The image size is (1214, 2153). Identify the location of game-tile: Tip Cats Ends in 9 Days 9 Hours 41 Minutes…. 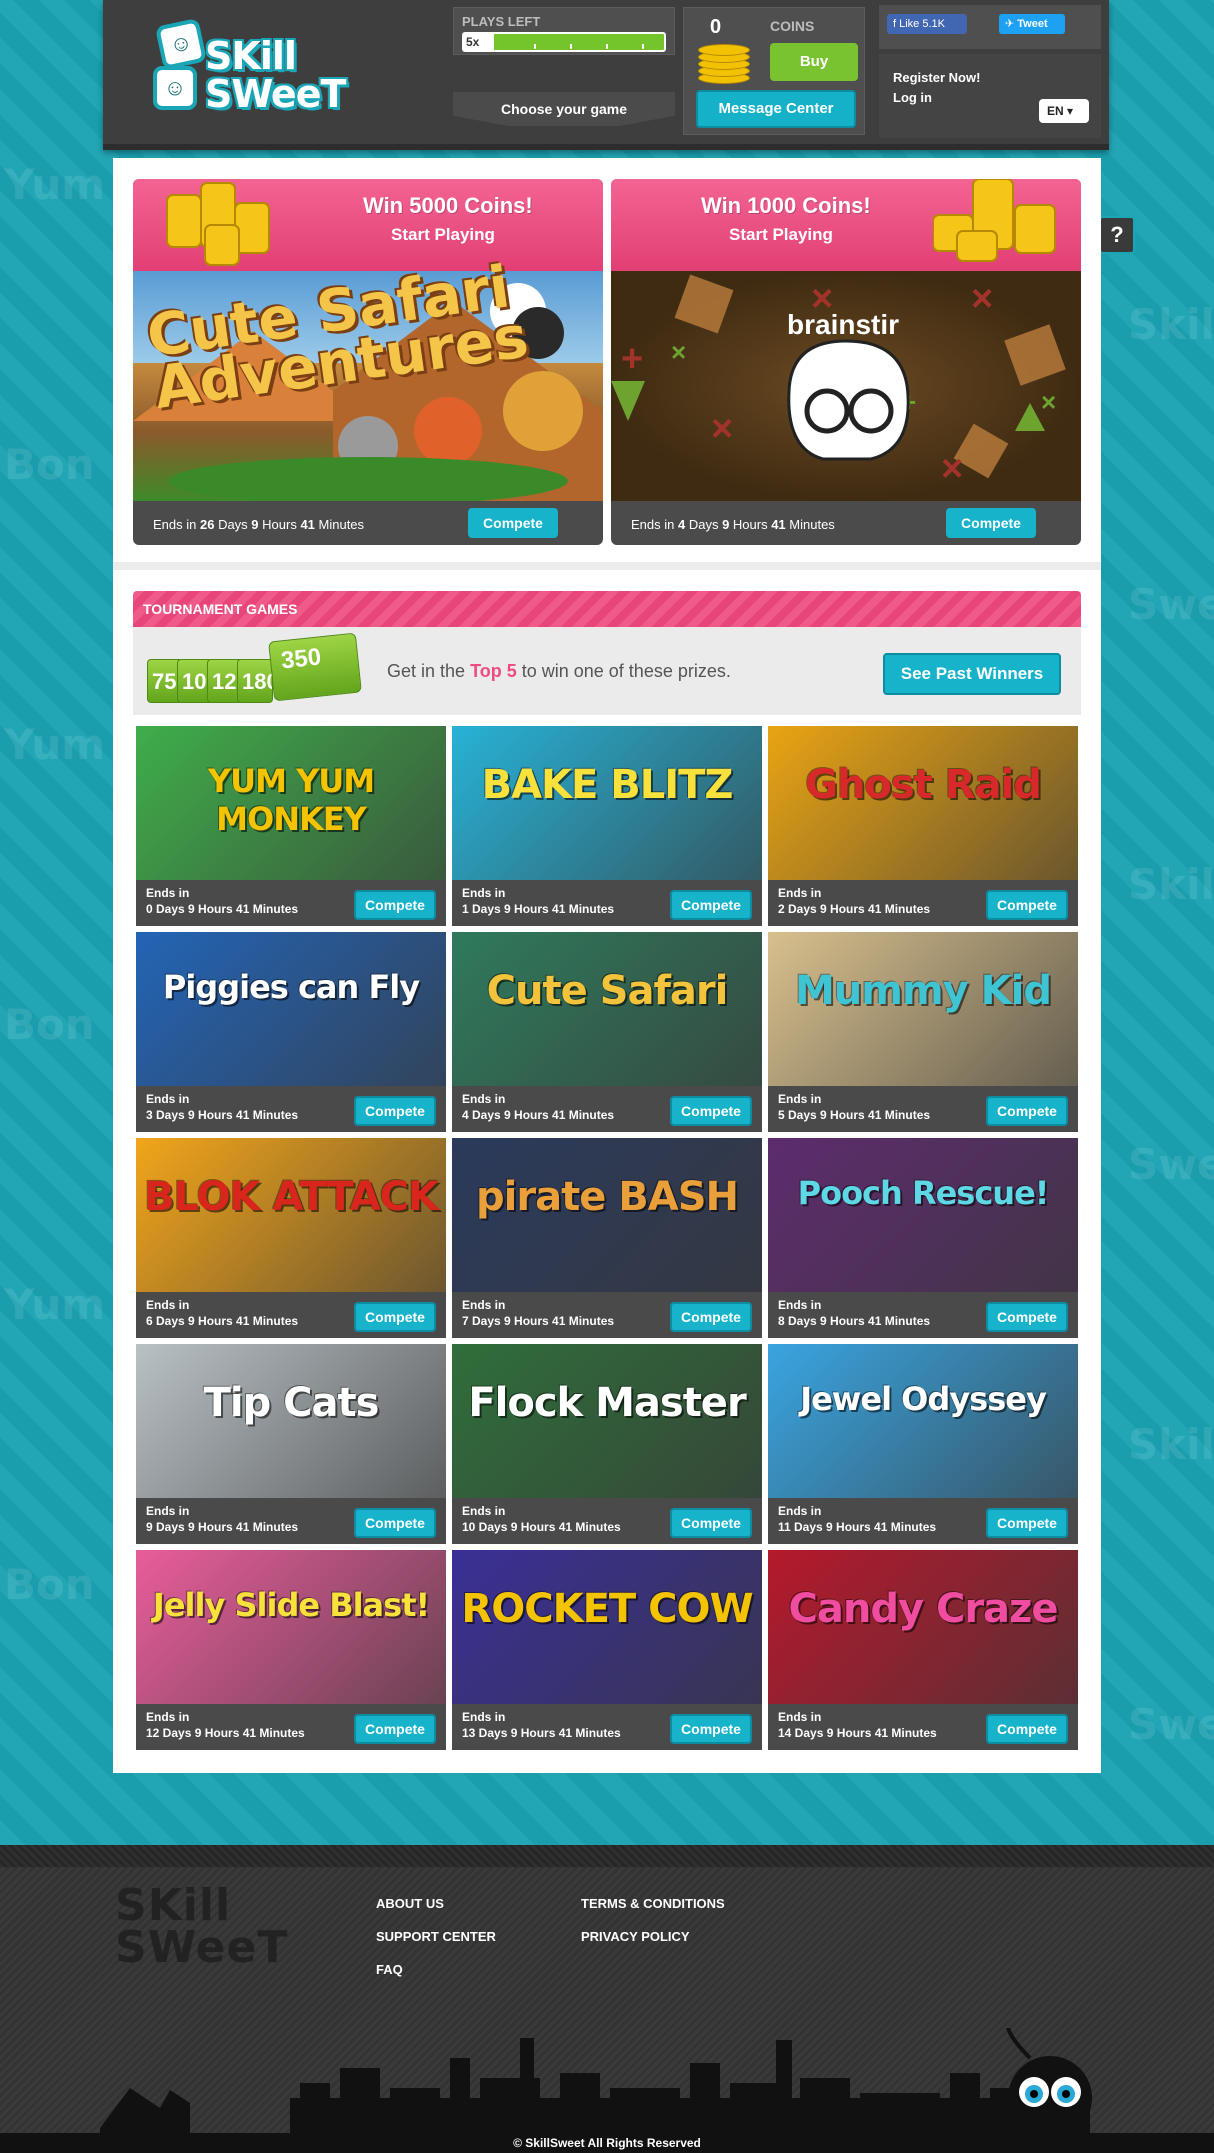
(291, 1444).